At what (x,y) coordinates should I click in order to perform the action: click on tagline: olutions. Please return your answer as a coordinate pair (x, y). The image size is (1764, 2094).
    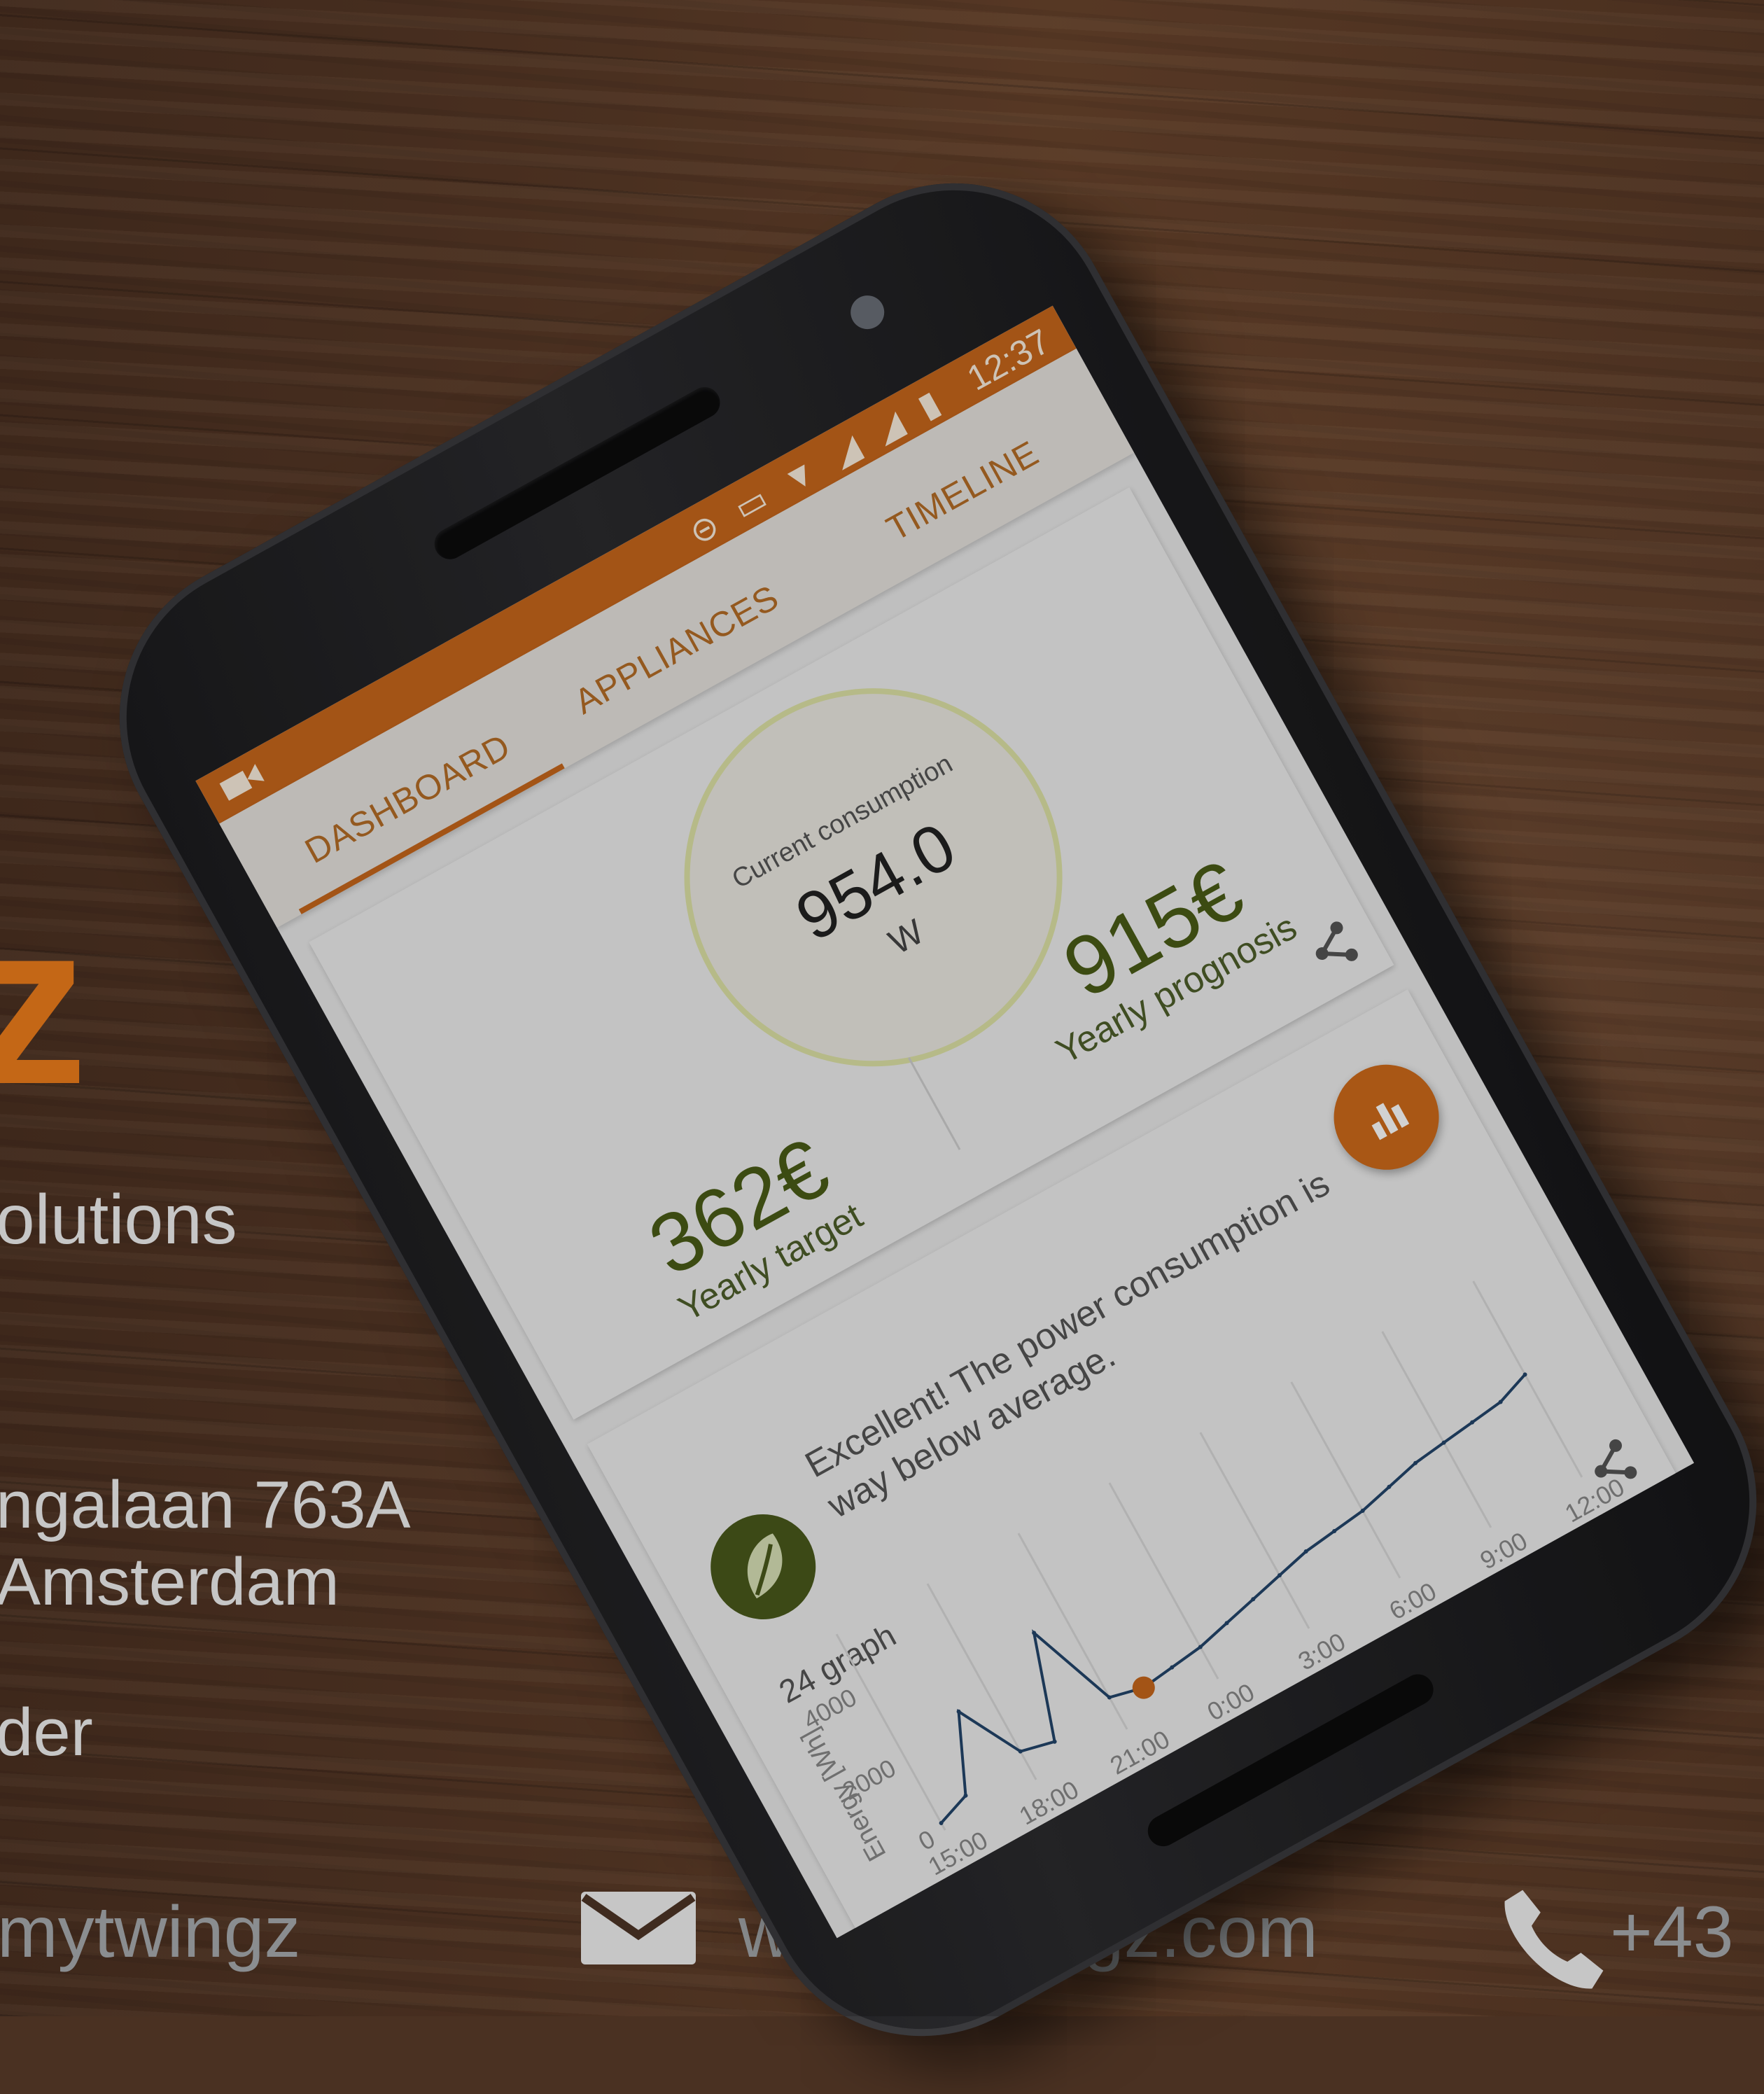
    Looking at the image, I should click on (118, 1219).